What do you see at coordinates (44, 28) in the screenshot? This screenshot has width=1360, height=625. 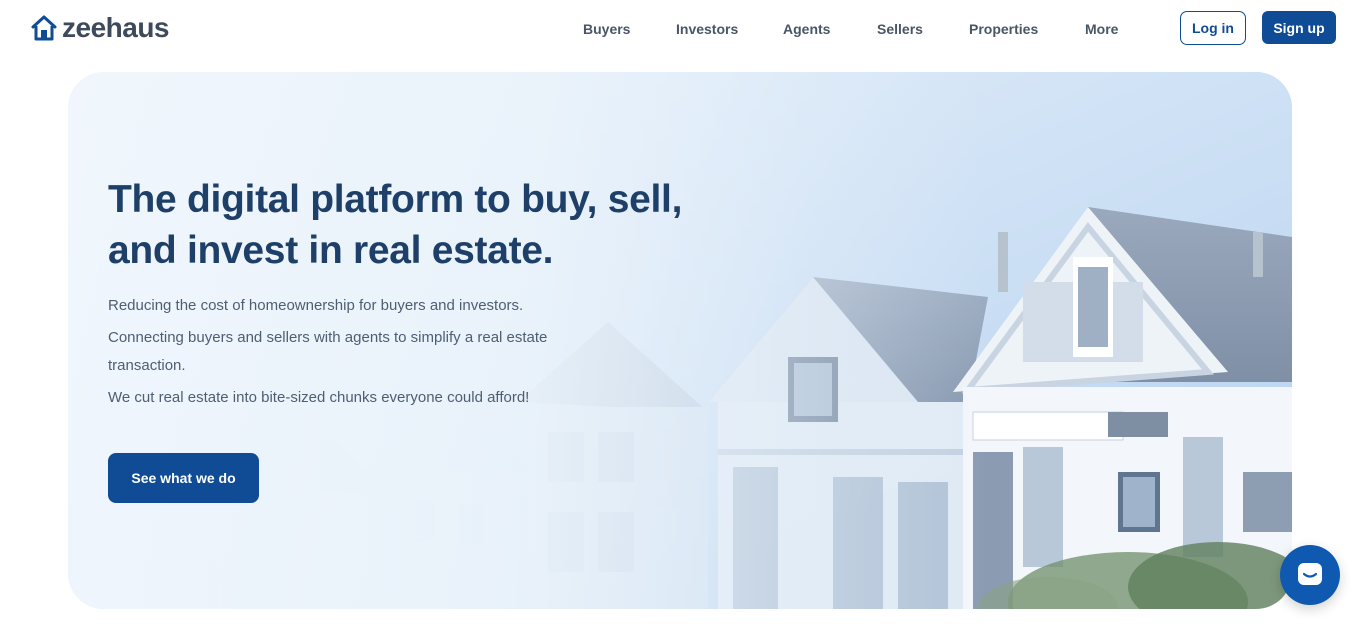 I see `house-logo-icon` at bounding box center [44, 28].